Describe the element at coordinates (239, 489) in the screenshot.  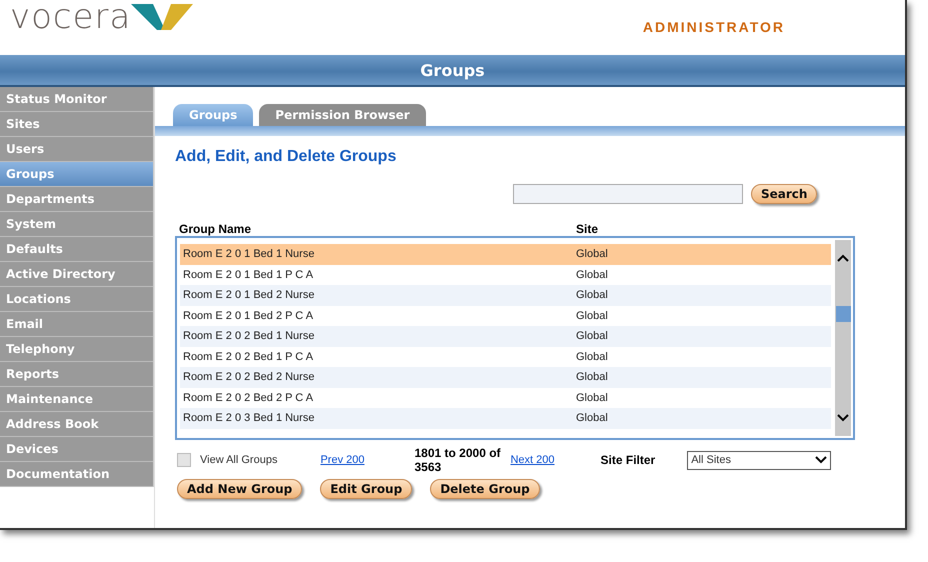
I see `action-button: Add New Group` at that location.